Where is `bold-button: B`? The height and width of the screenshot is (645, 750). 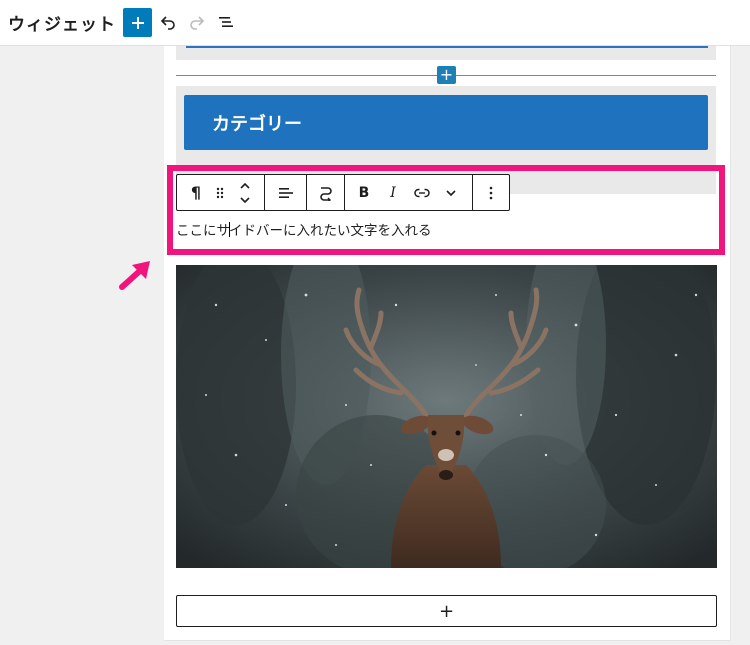 bold-button: B is located at coordinates (364, 192).